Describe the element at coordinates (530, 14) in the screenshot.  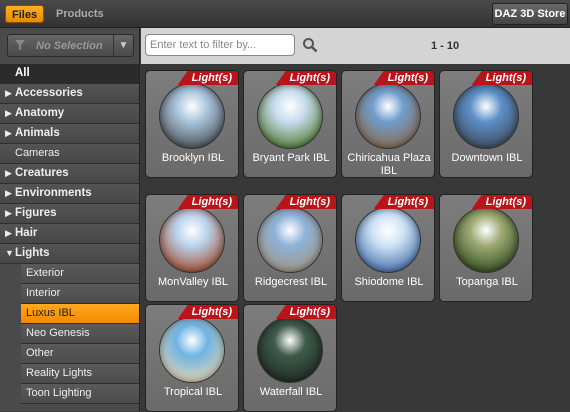
I see `daz-store-button: DAZ 3D Store` at that location.